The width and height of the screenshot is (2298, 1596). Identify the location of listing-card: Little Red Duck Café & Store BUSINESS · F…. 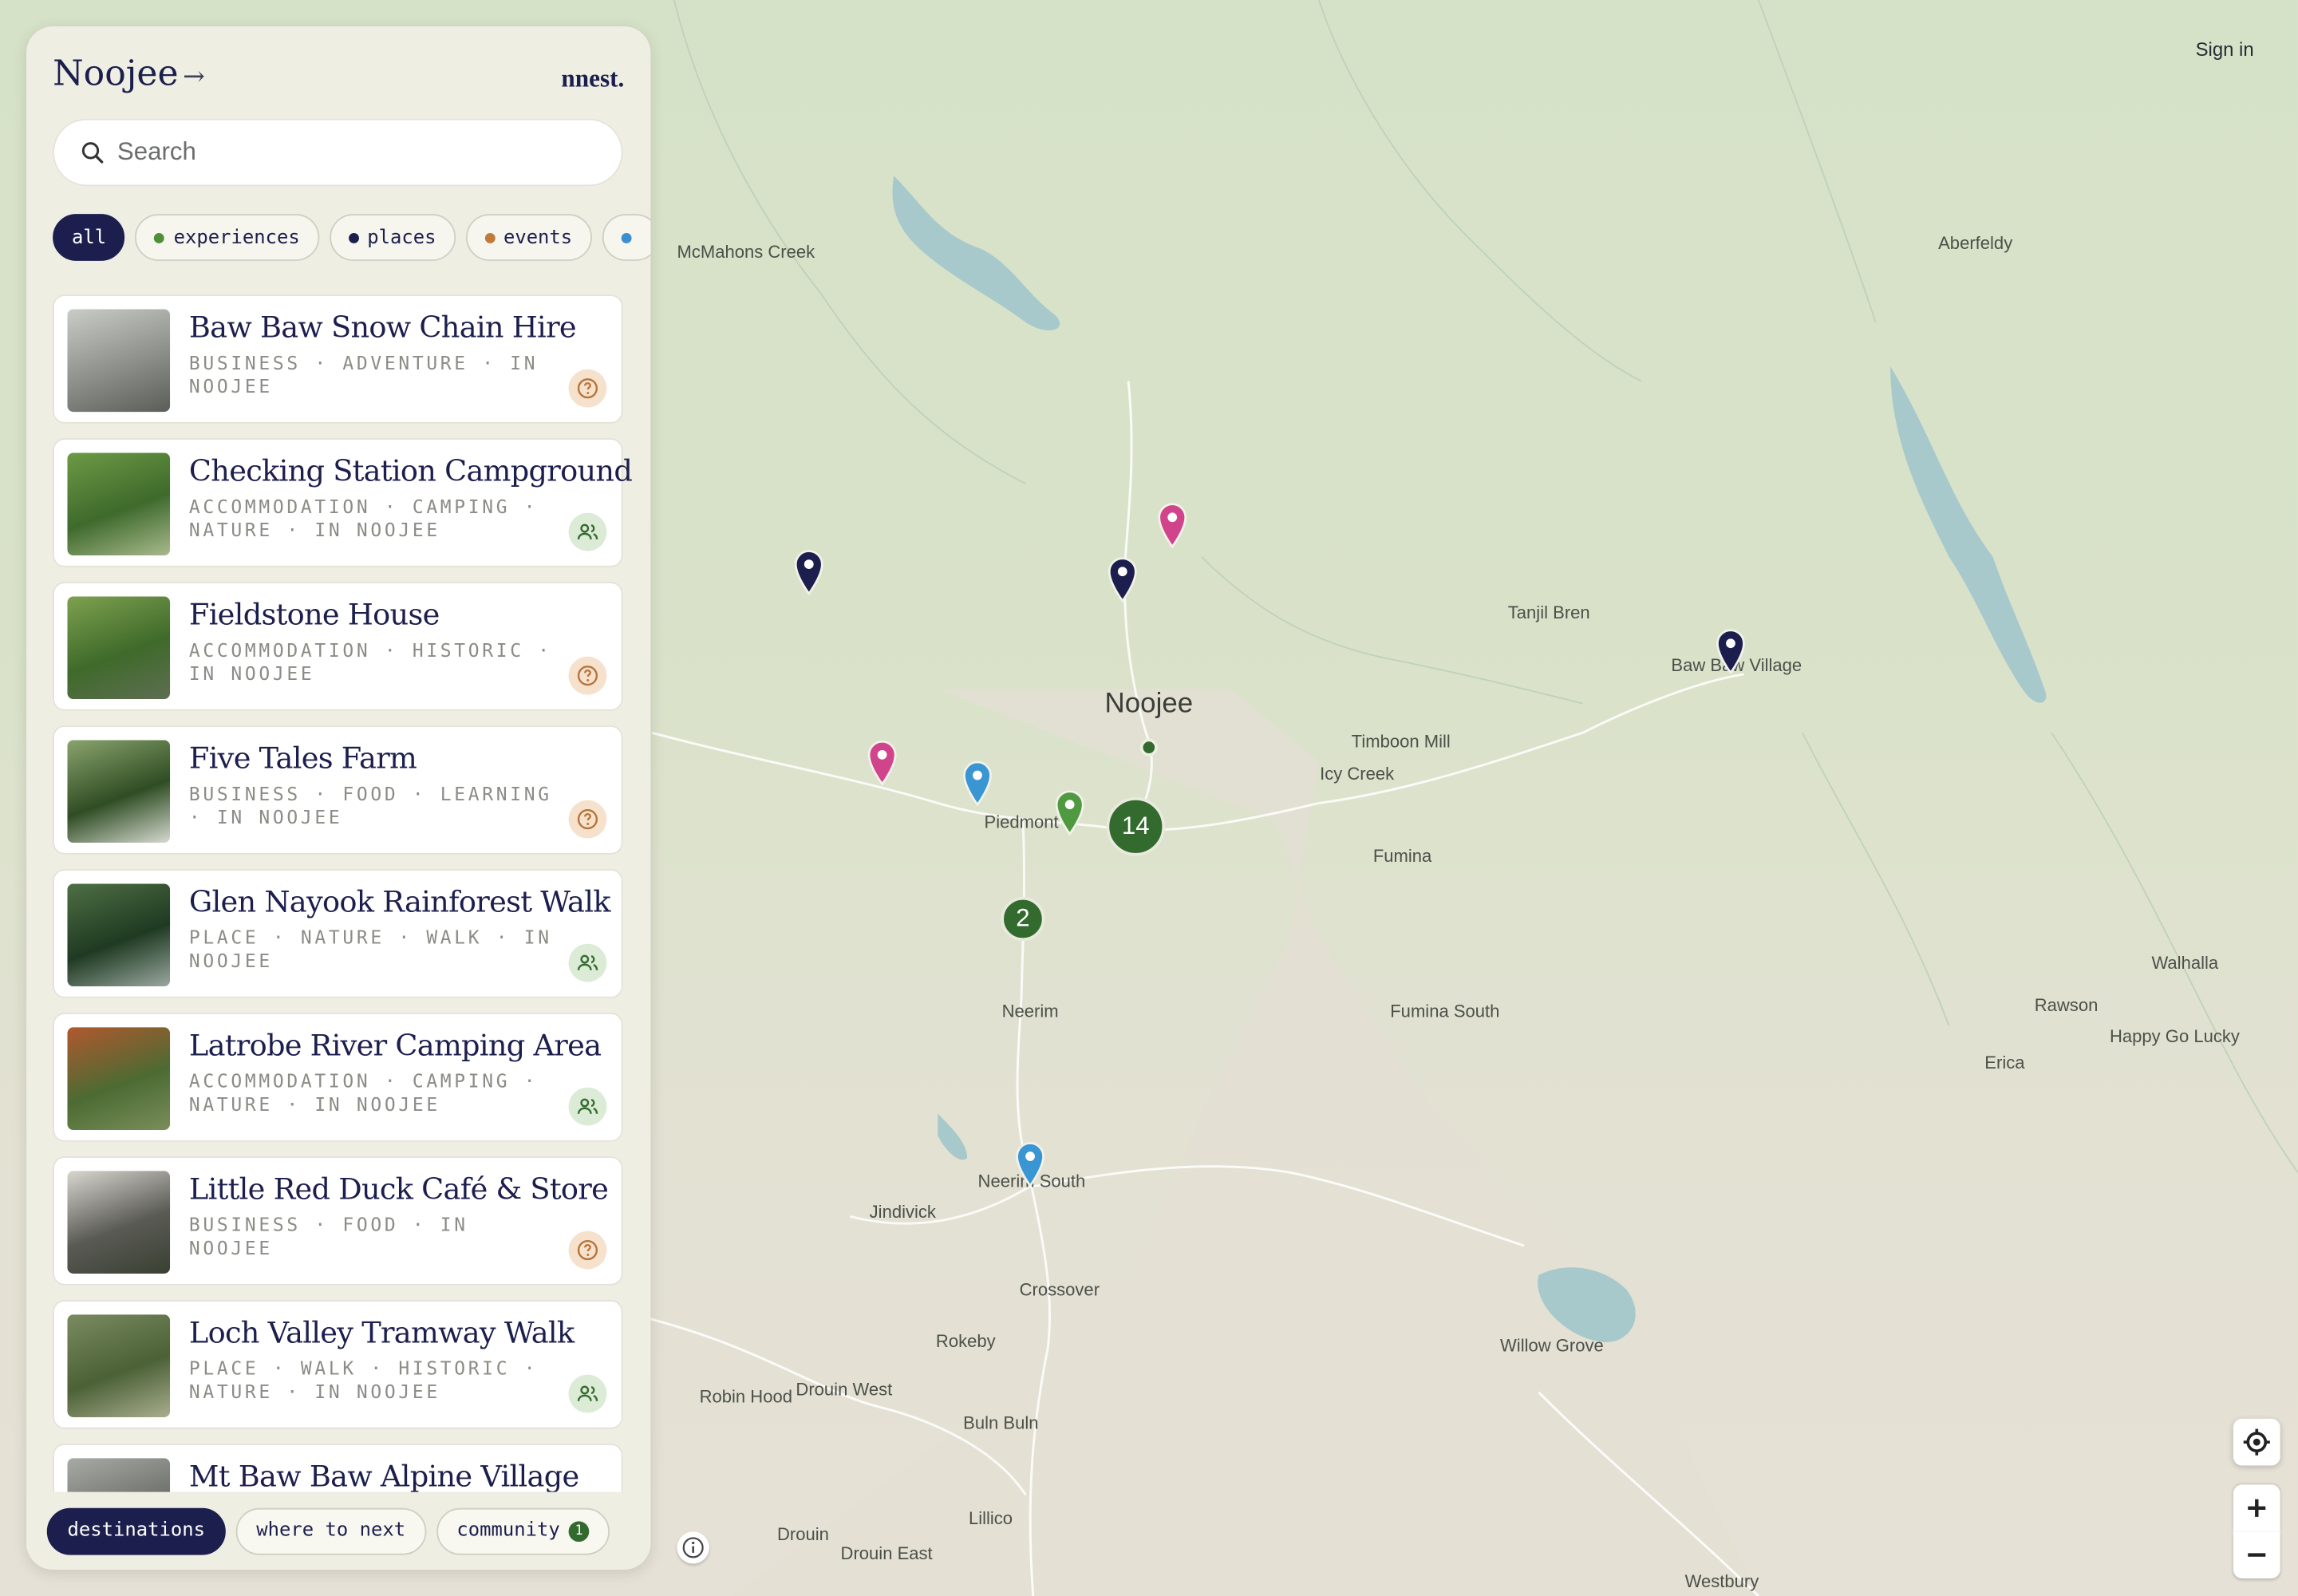
(338, 1221).